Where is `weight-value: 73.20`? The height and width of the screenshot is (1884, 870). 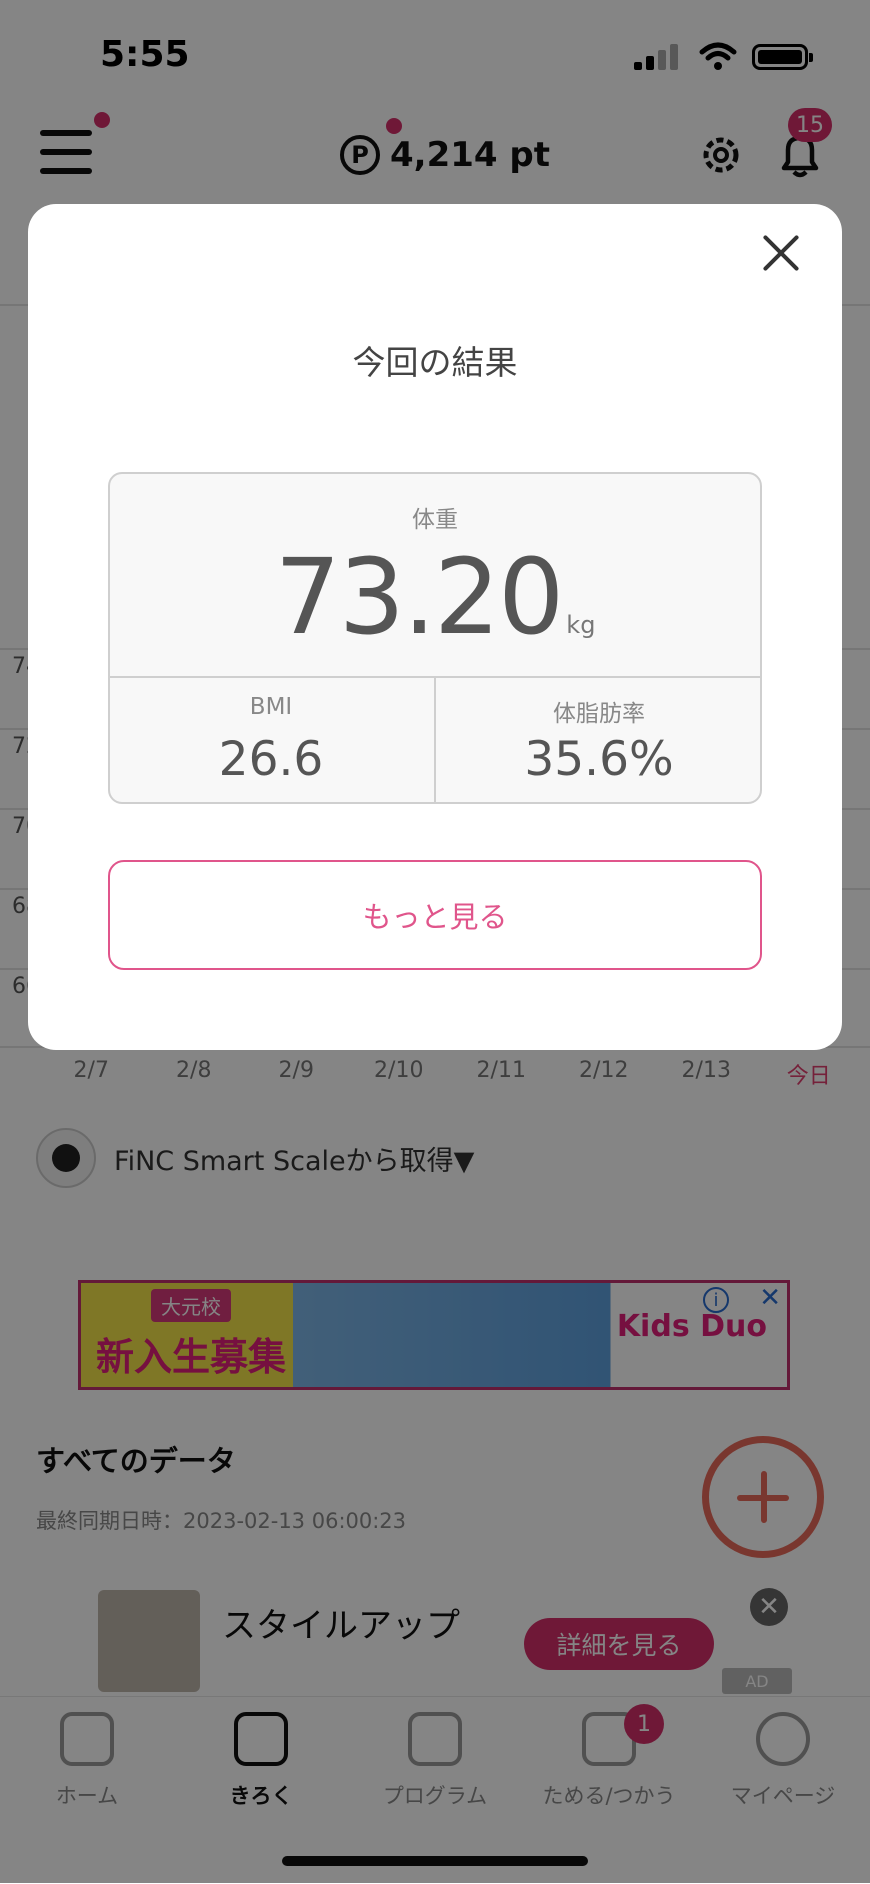
weight-value: 73.20 is located at coordinates (419, 597).